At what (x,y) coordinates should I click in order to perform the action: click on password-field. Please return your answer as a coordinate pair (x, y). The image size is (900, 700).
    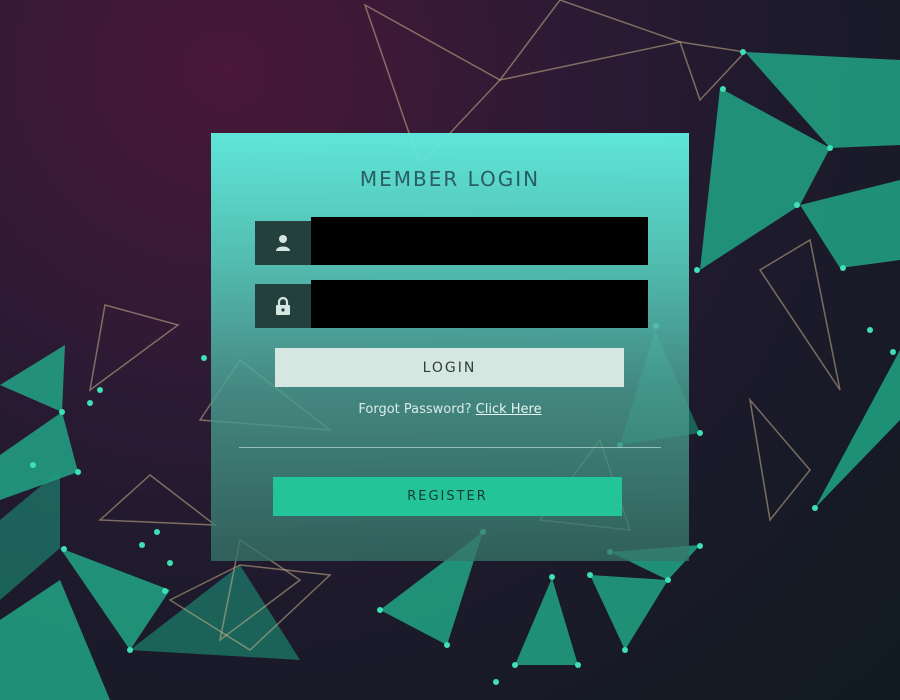
    Looking at the image, I should click on (451, 304).